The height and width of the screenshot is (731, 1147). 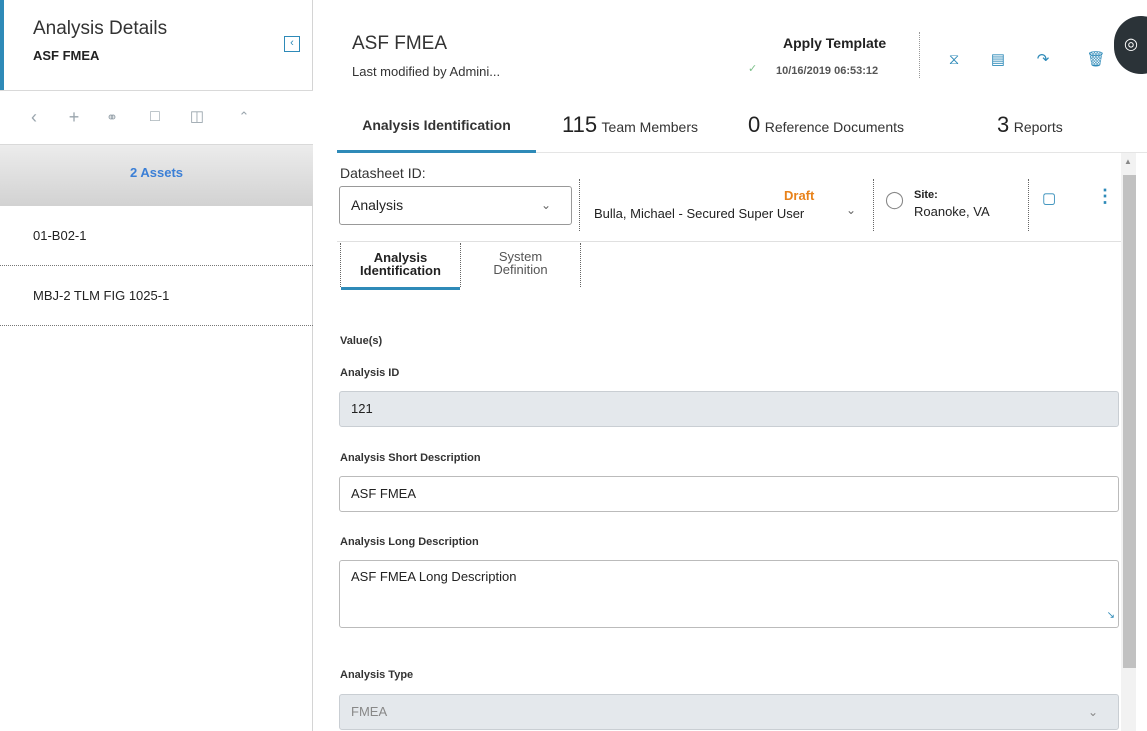 I want to click on tab-label: Reference Documents, so click(x=834, y=127).